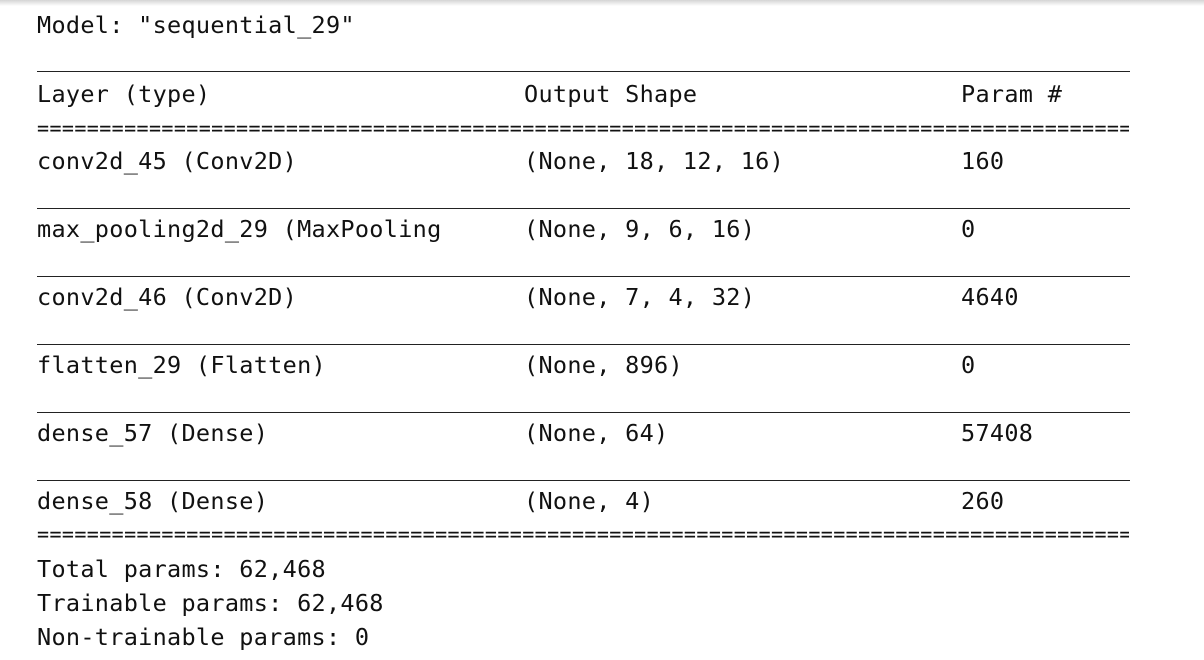  I want to click on table-row: flatten_29 (Flatten) (None, 896) 0, so click(506, 365).